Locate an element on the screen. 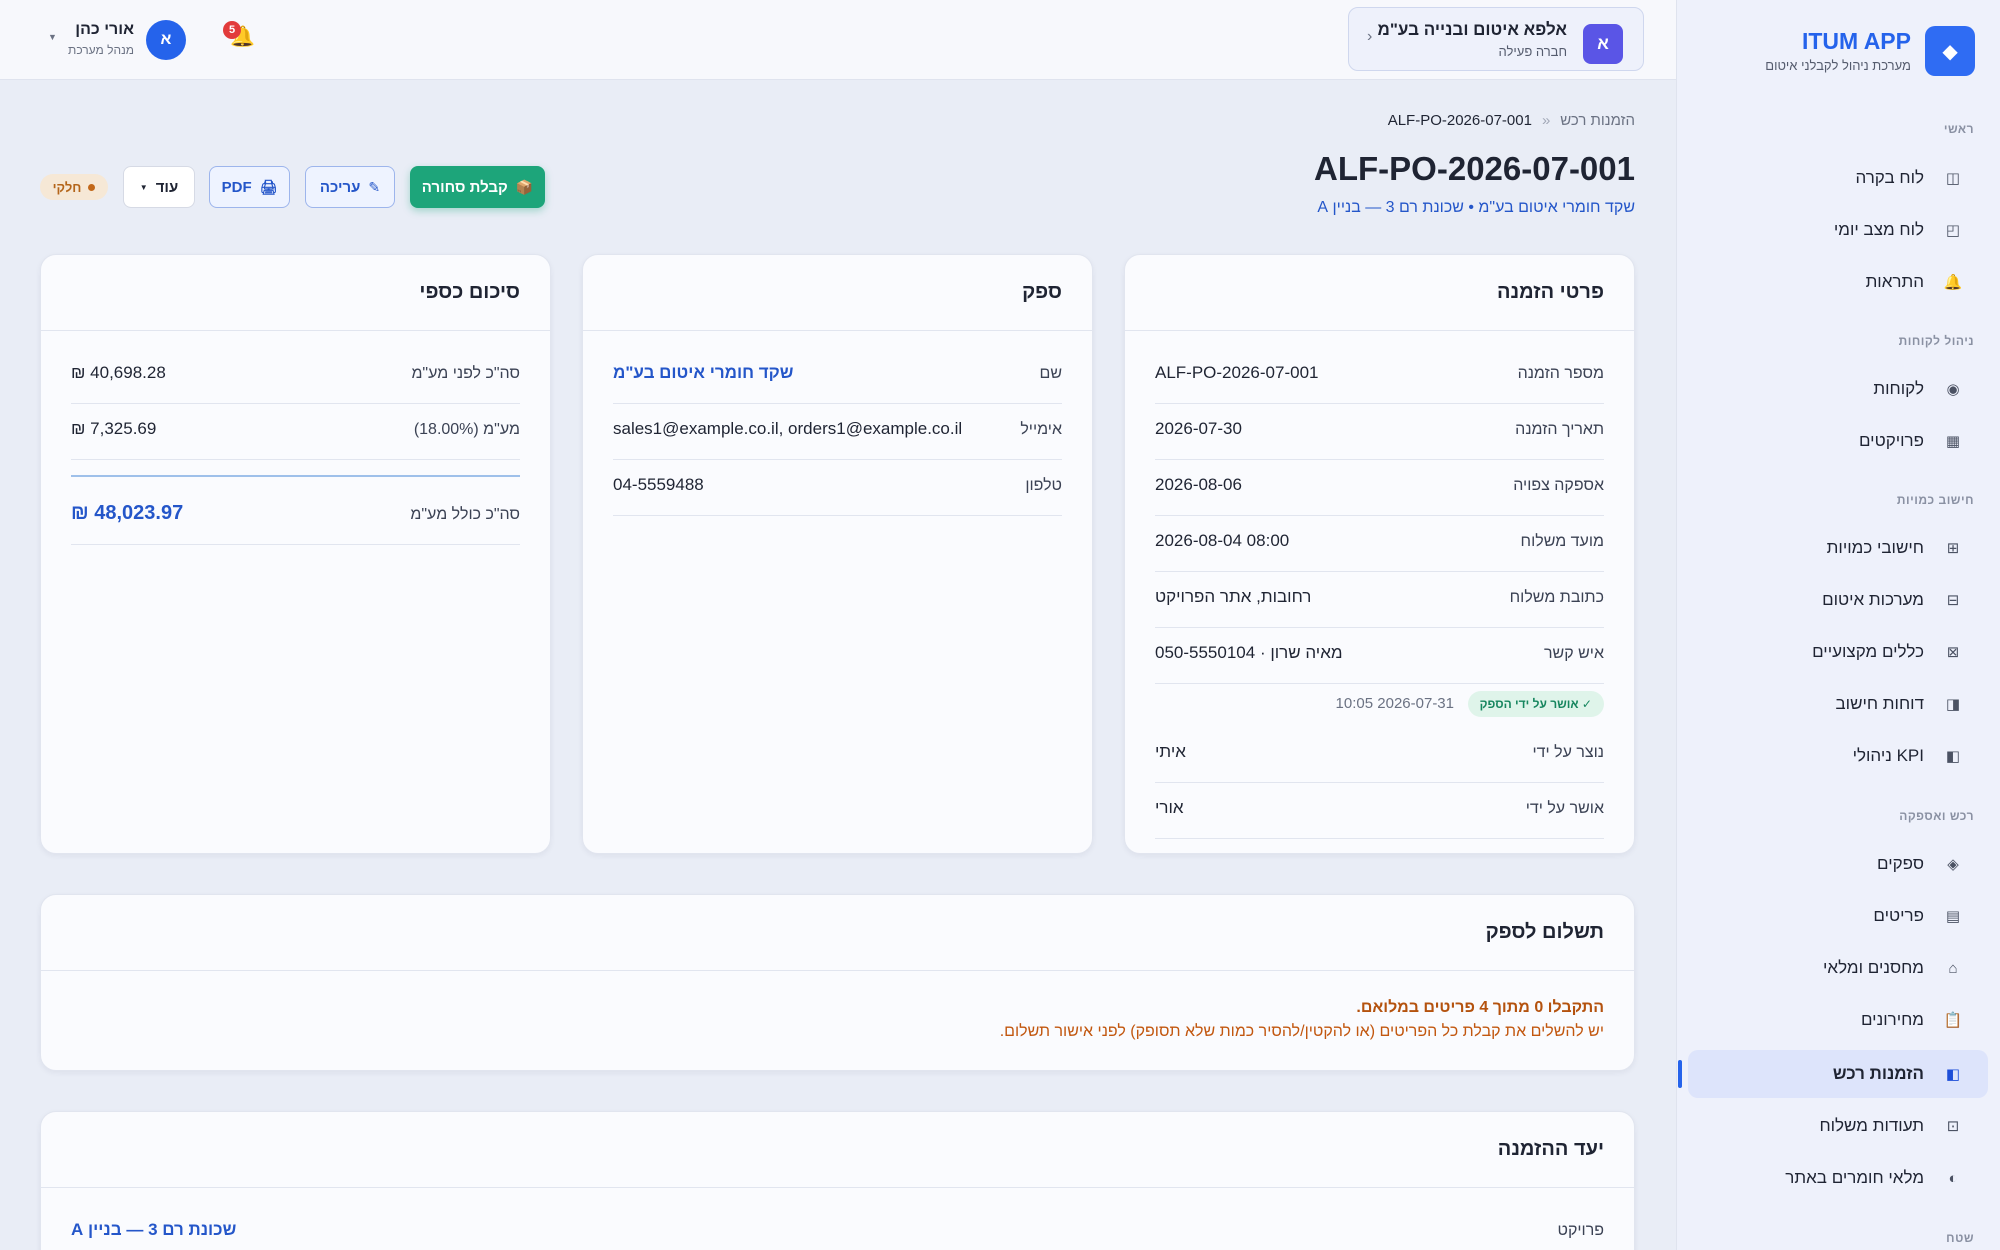  sidebar-item-dashboard: ◫ לוח בקרה is located at coordinates (1838, 178).